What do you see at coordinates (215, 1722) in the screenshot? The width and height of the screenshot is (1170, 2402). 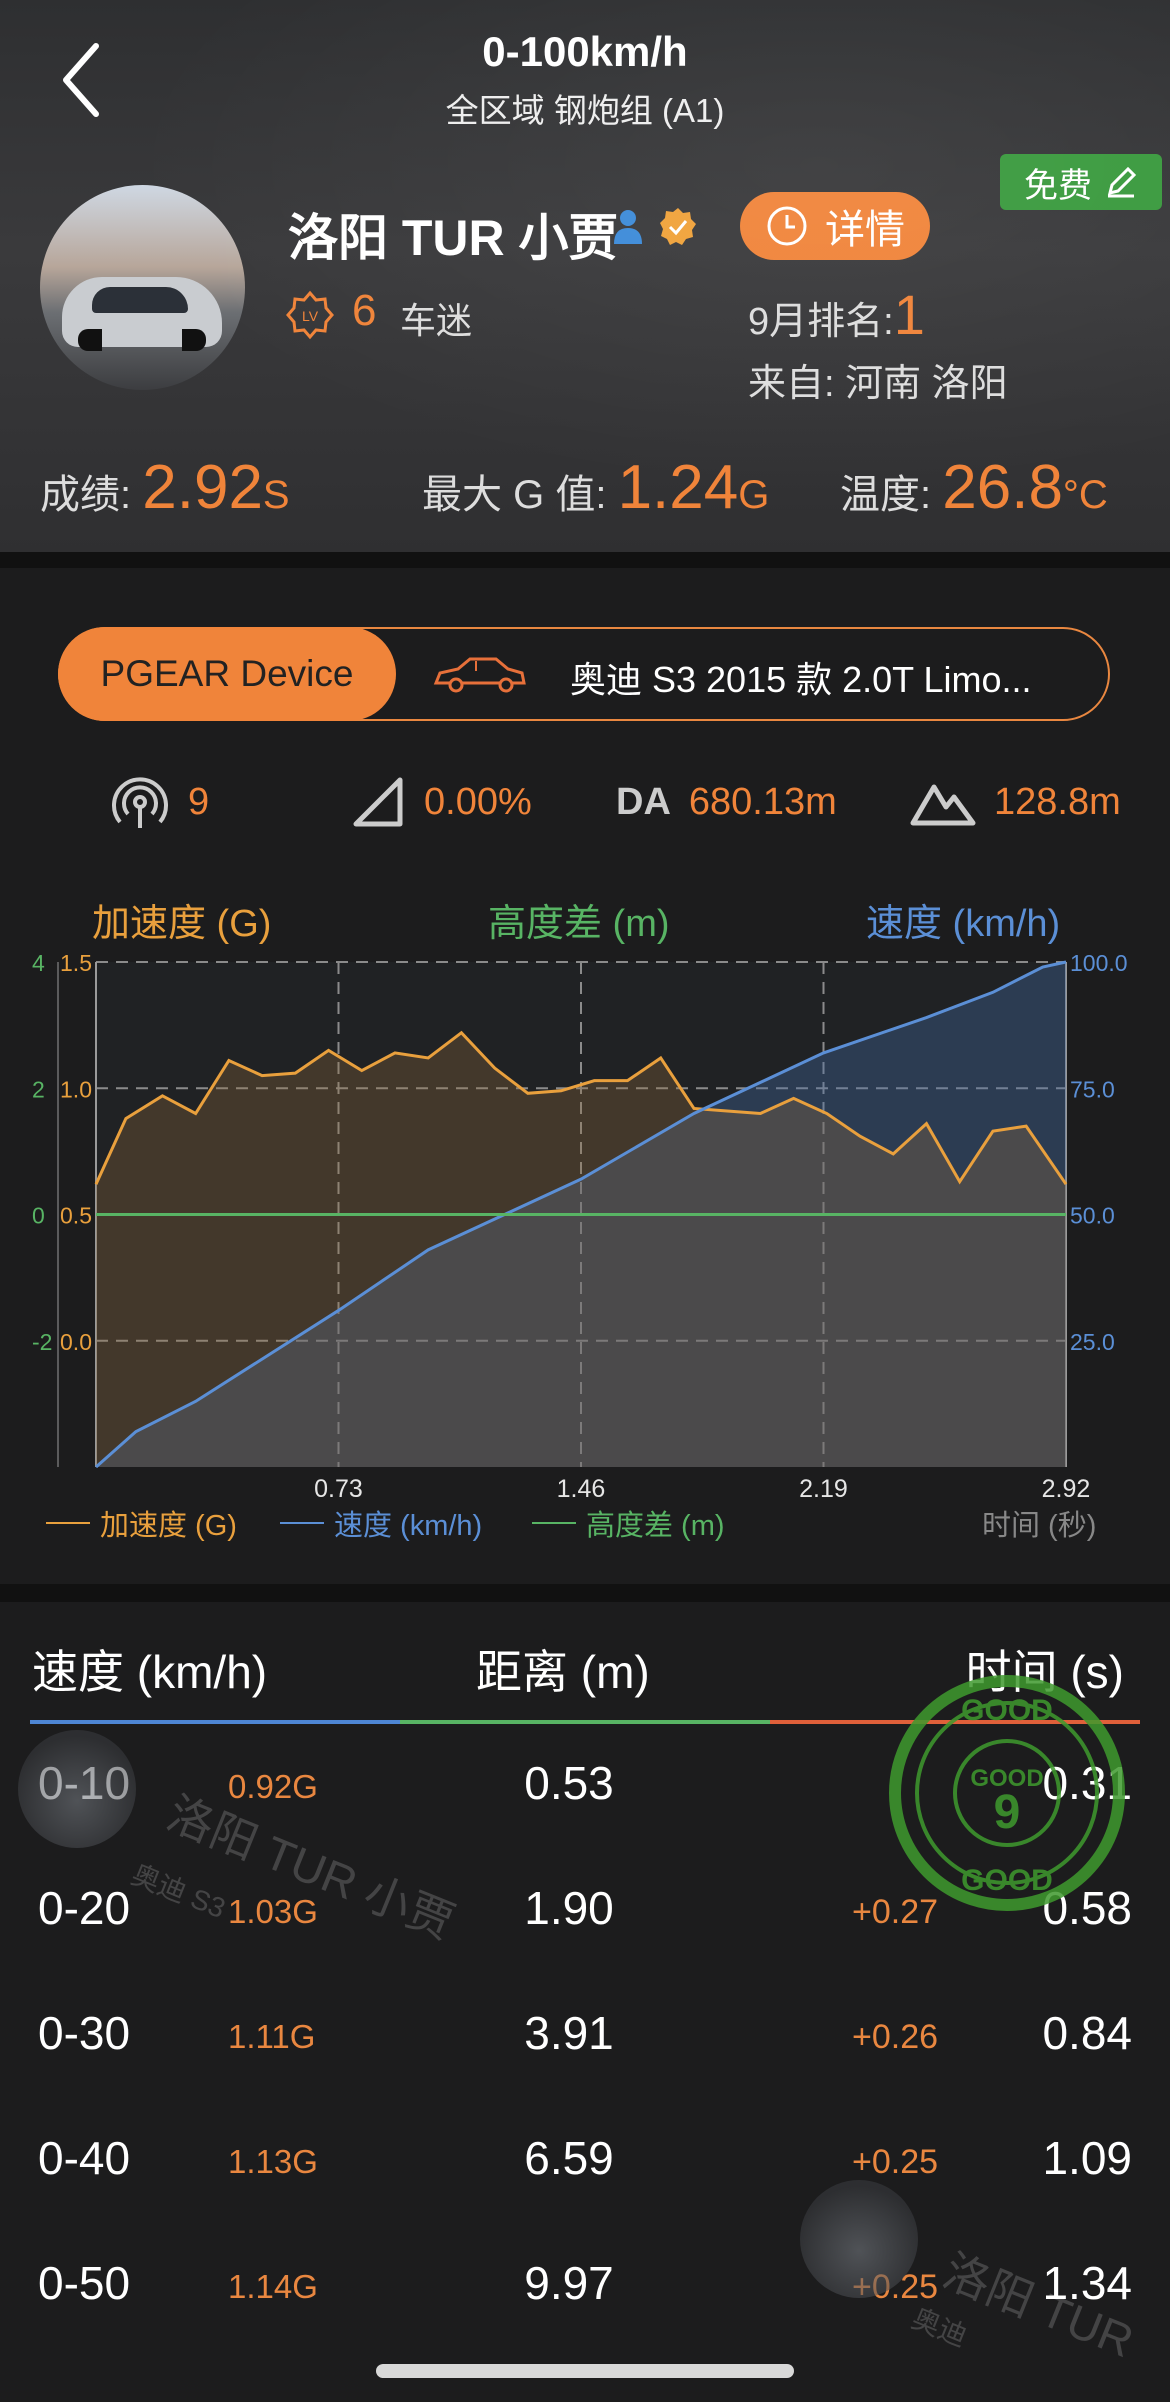 I see `col-speed-underline` at bounding box center [215, 1722].